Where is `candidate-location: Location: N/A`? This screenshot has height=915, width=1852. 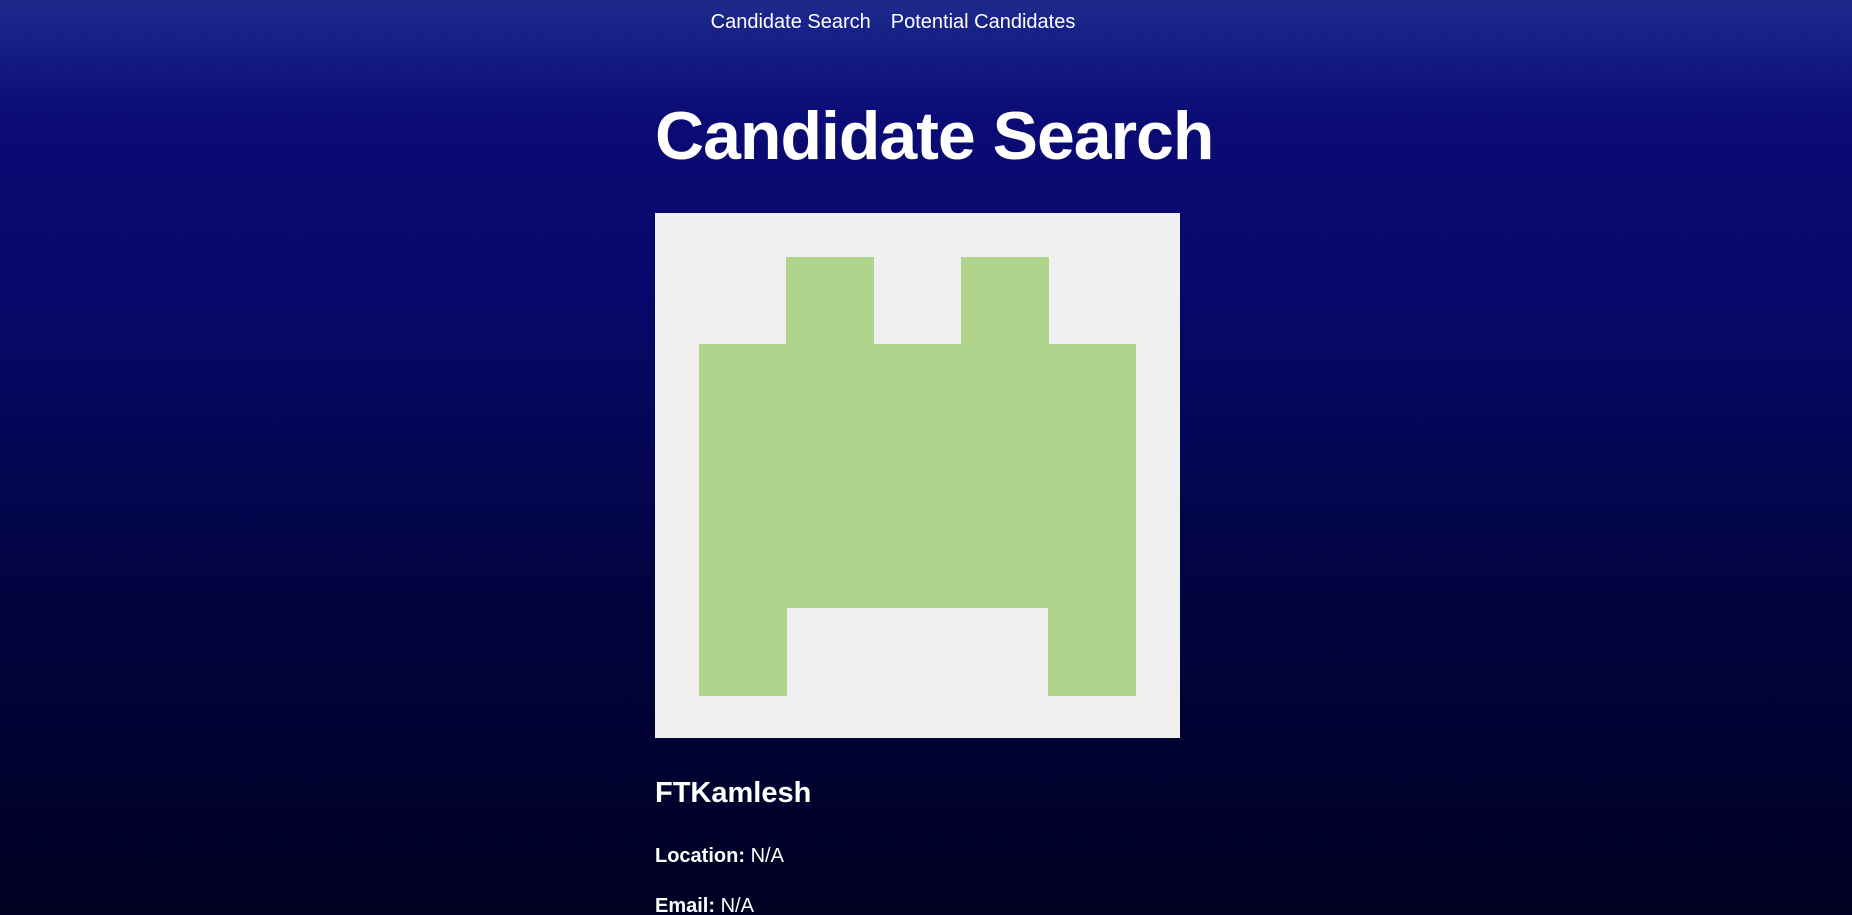 candidate-location: Location: N/A is located at coordinates (719, 856).